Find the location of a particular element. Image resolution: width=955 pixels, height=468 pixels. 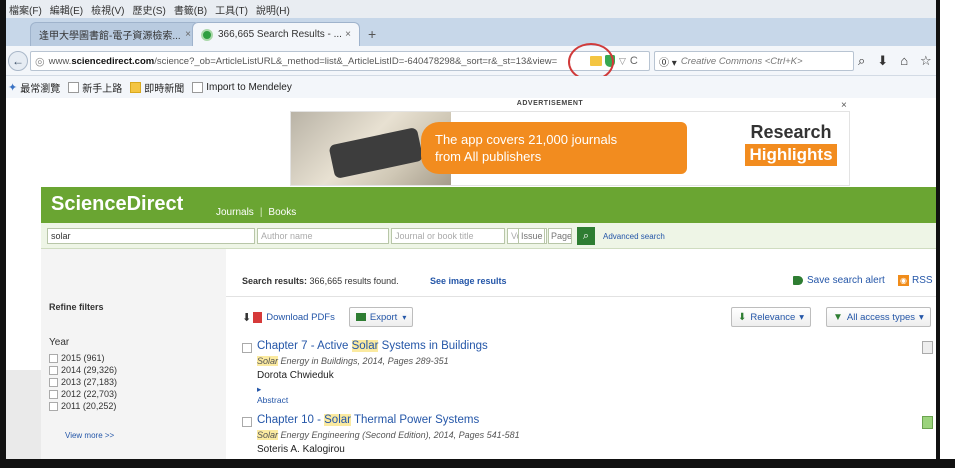

export-button: Export ▾ is located at coordinates (381, 317).